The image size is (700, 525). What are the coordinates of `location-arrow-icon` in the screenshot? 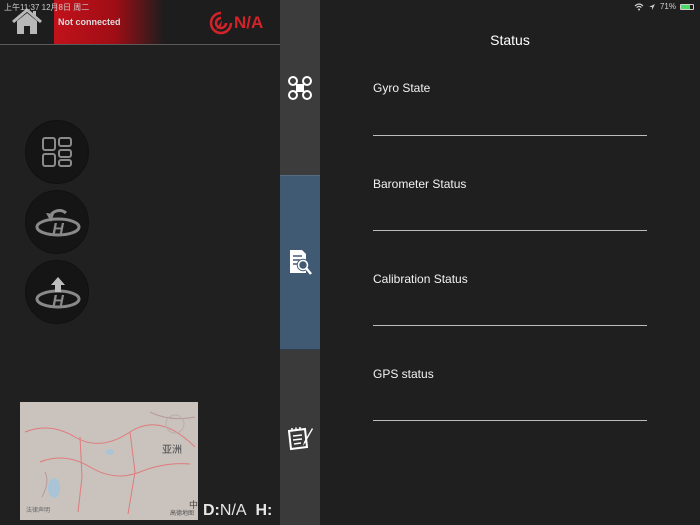 It's located at (651, 6).